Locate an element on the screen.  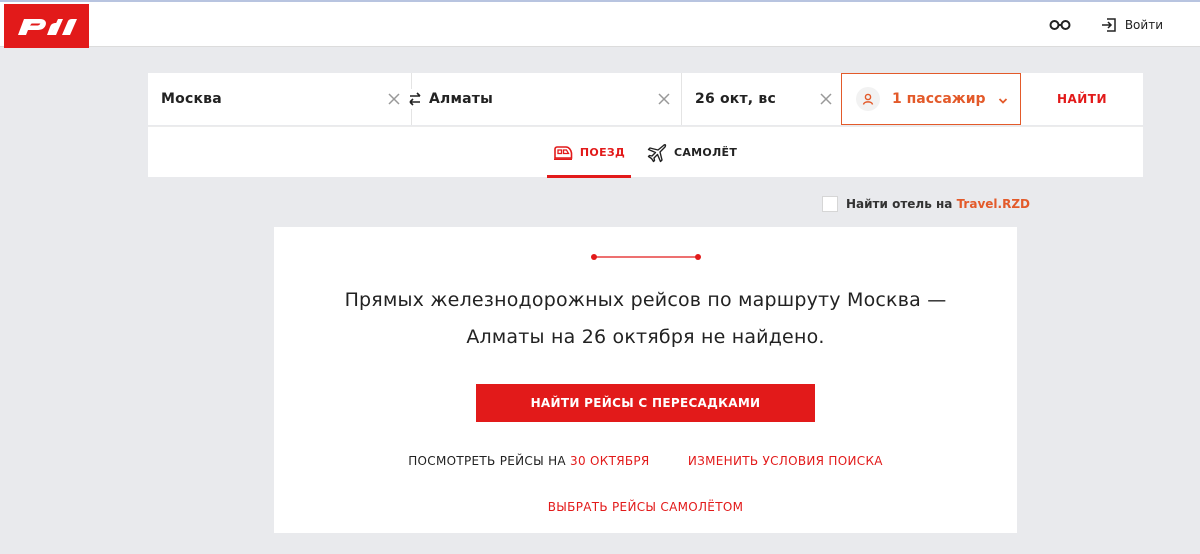
tab-plane: САМОЛЁТ is located at coordinates (692, 152).